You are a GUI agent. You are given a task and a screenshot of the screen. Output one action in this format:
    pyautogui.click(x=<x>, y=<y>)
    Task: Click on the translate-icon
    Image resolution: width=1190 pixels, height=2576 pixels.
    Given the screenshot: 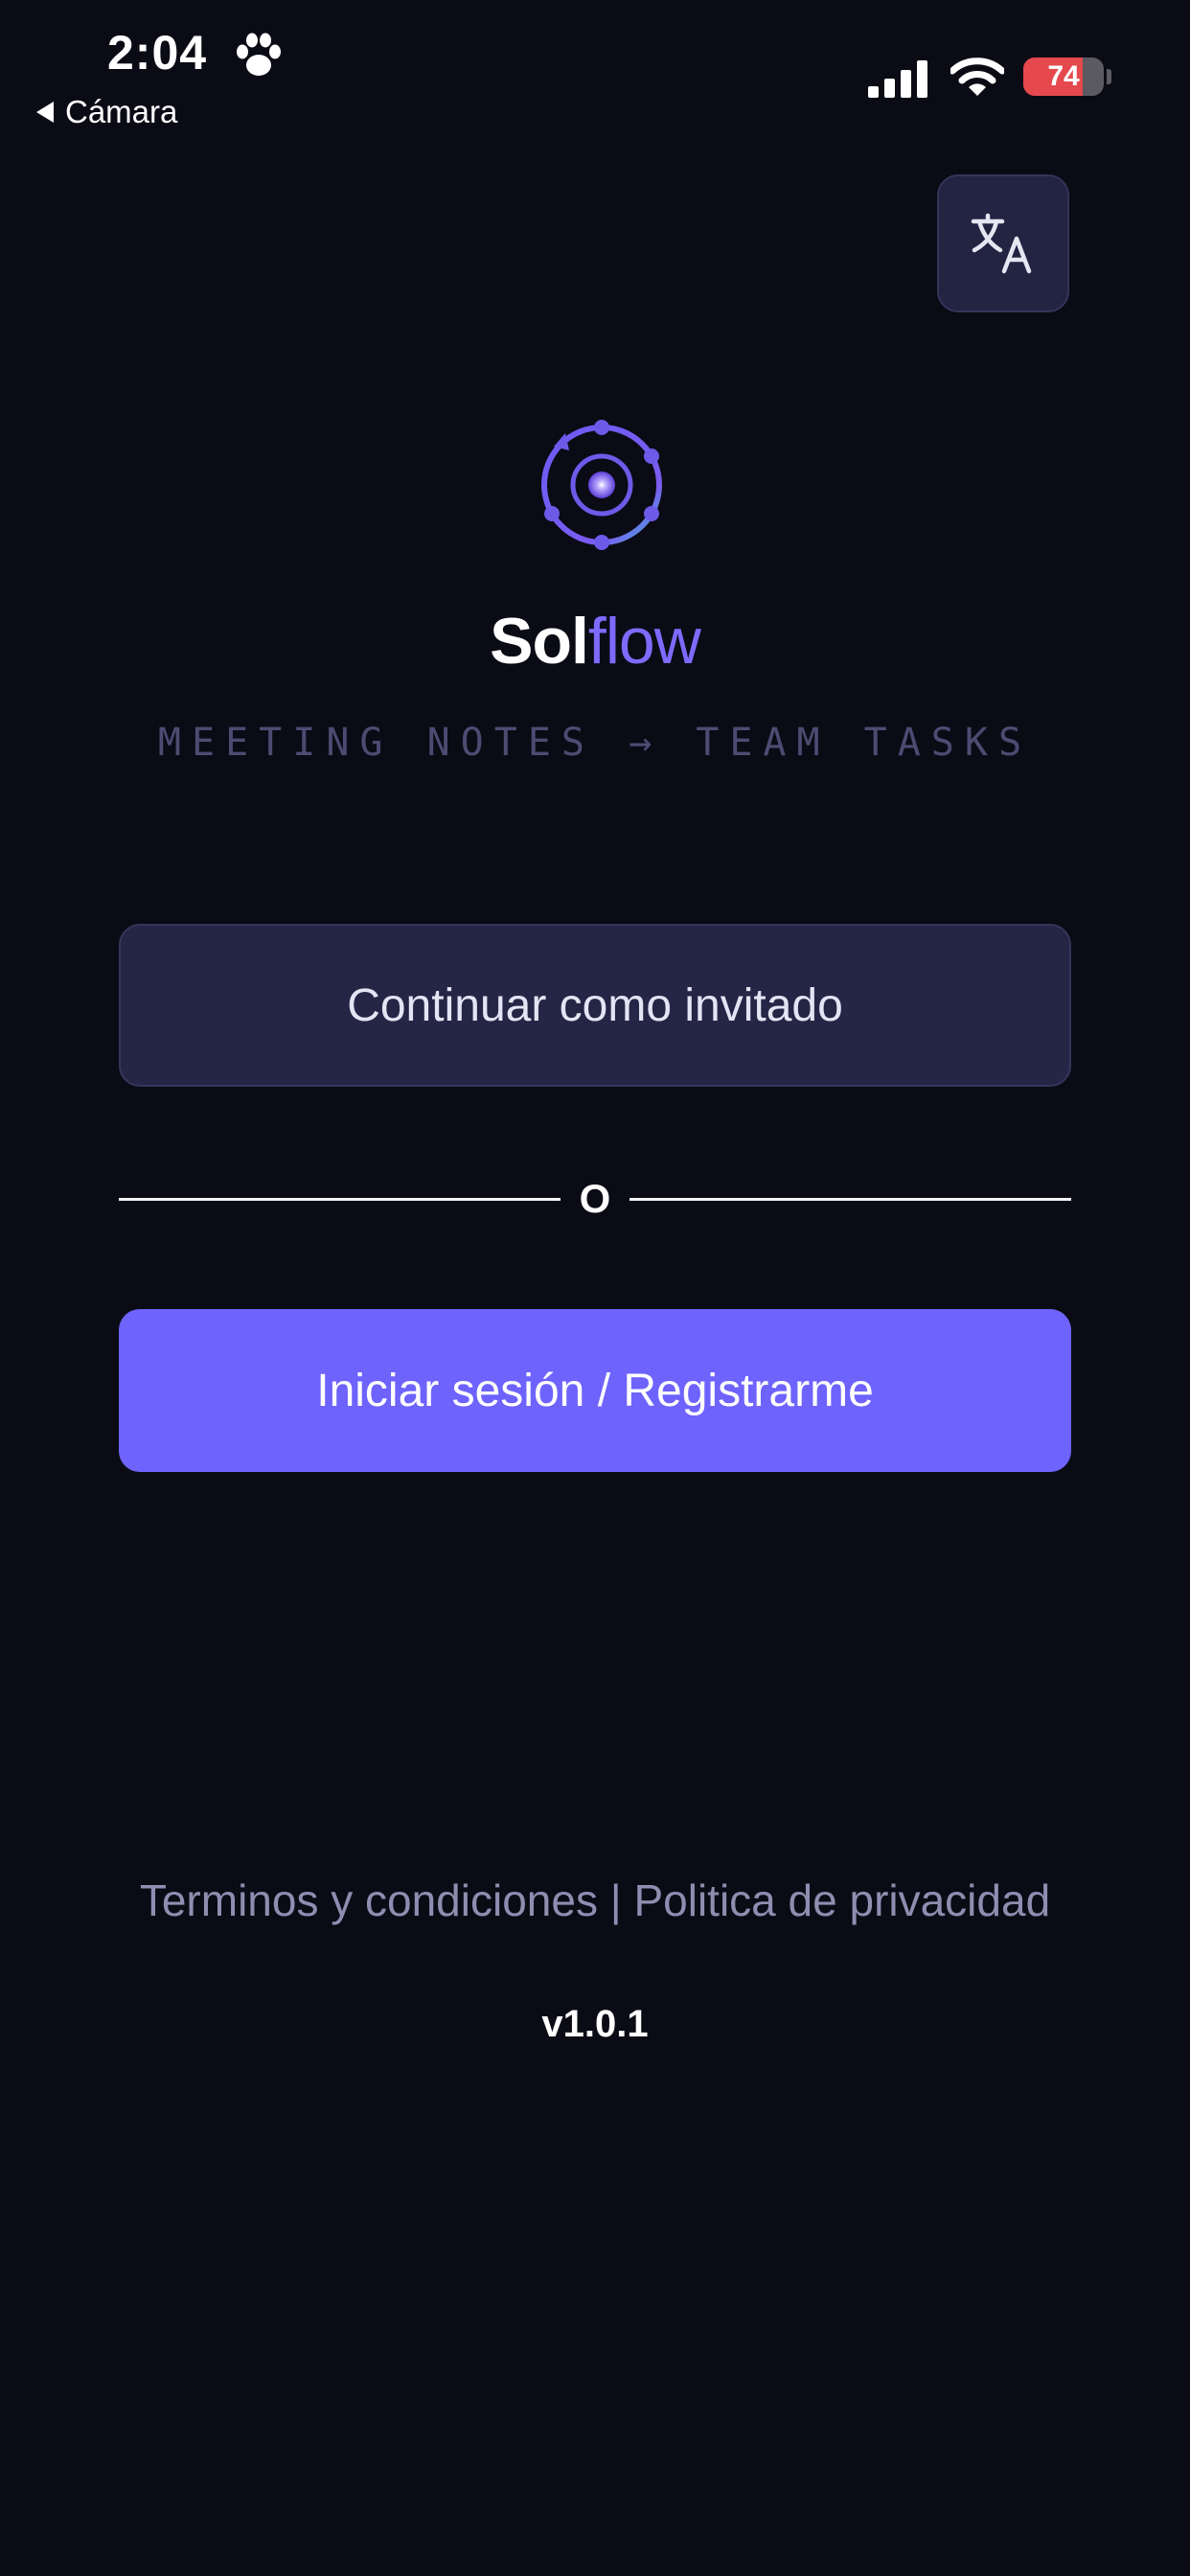 What is the action you would take?
    pyautogui.click(x=1002, y=243)
    